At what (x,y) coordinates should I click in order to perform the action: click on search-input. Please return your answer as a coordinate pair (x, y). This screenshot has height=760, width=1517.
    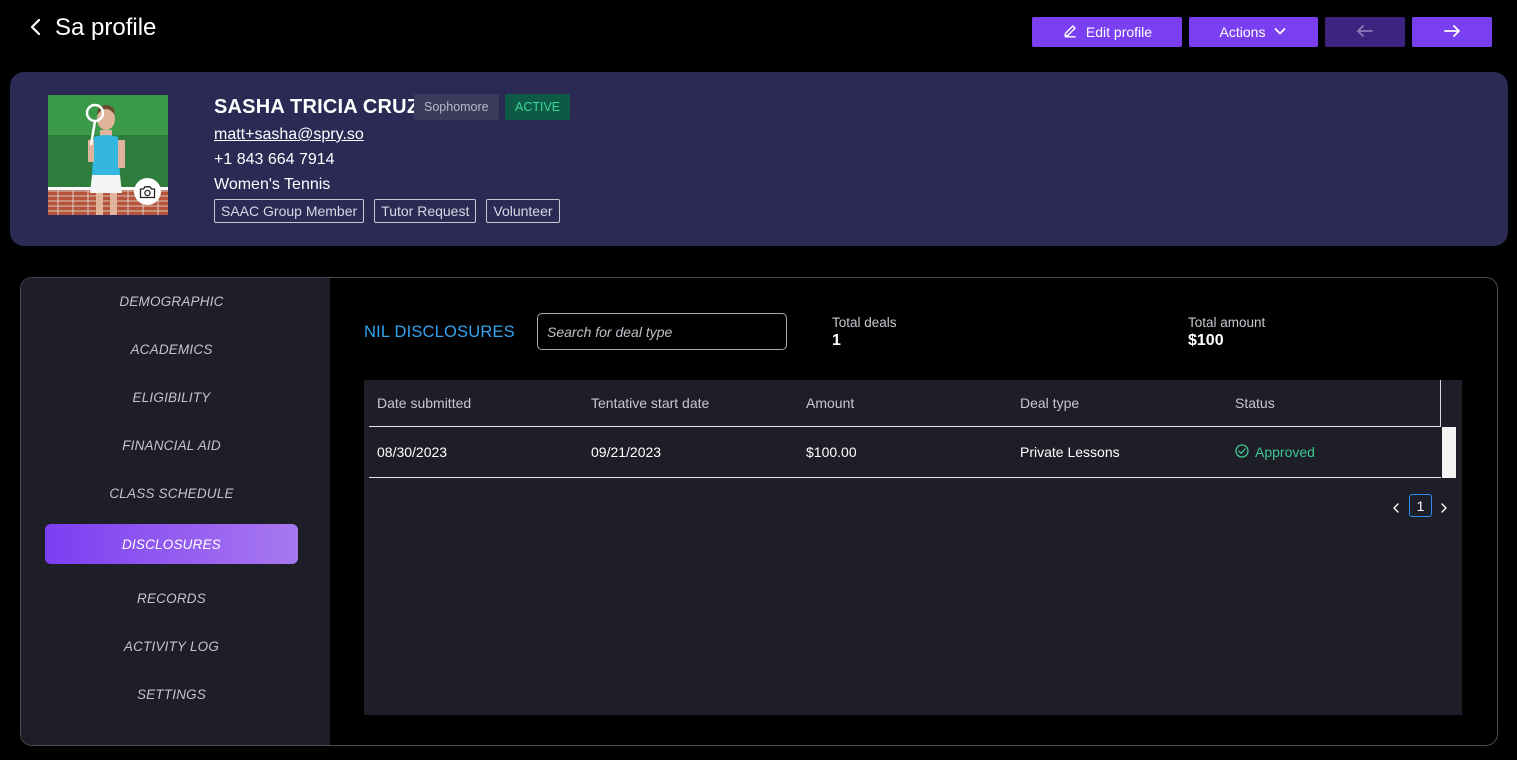
    Looking at the image, I should click on (662, 331).